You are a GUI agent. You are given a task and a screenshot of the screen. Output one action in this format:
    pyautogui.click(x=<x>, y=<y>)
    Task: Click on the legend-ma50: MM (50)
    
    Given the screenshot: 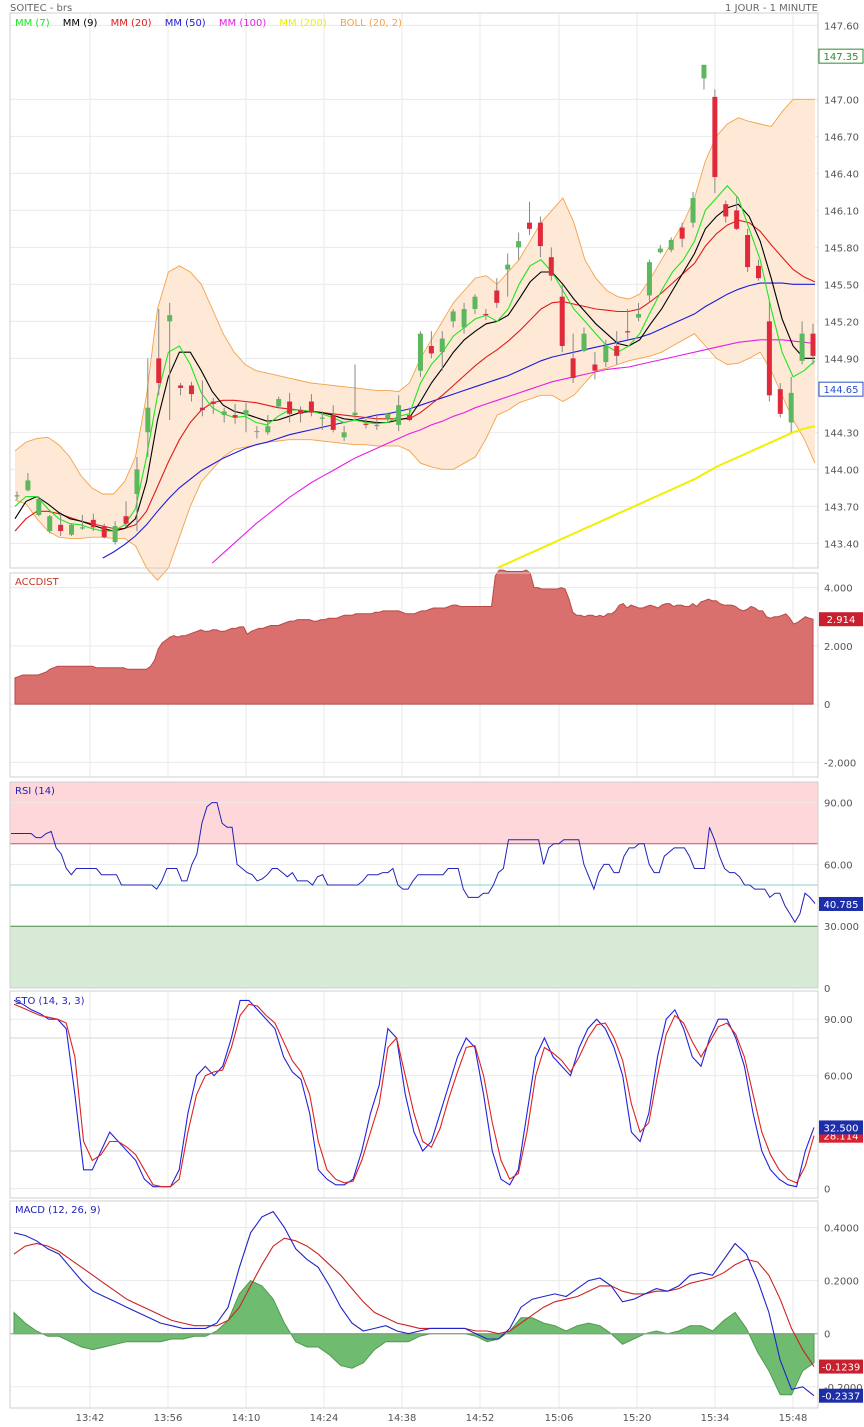 What is the action you would take?
    pyautogui.click(x=185, y=23)
    